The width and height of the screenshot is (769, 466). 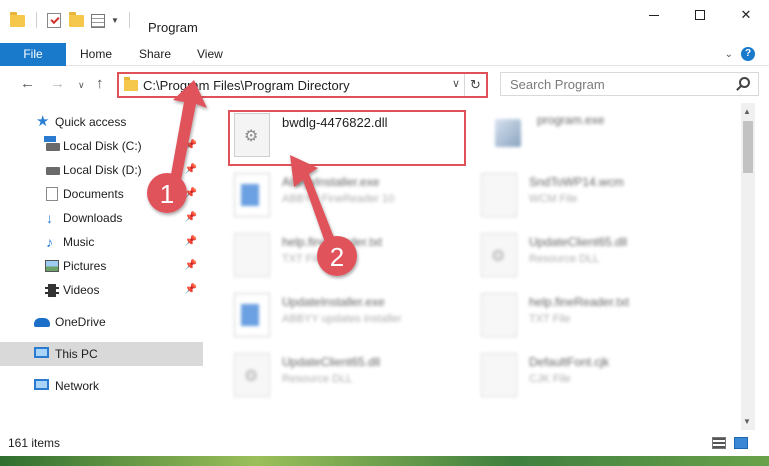 What do you see at coordinates (246, 85) in the screenshot?
I see `address-path: C:\Program Files\Program Directory` at bounding box center [246, 85].